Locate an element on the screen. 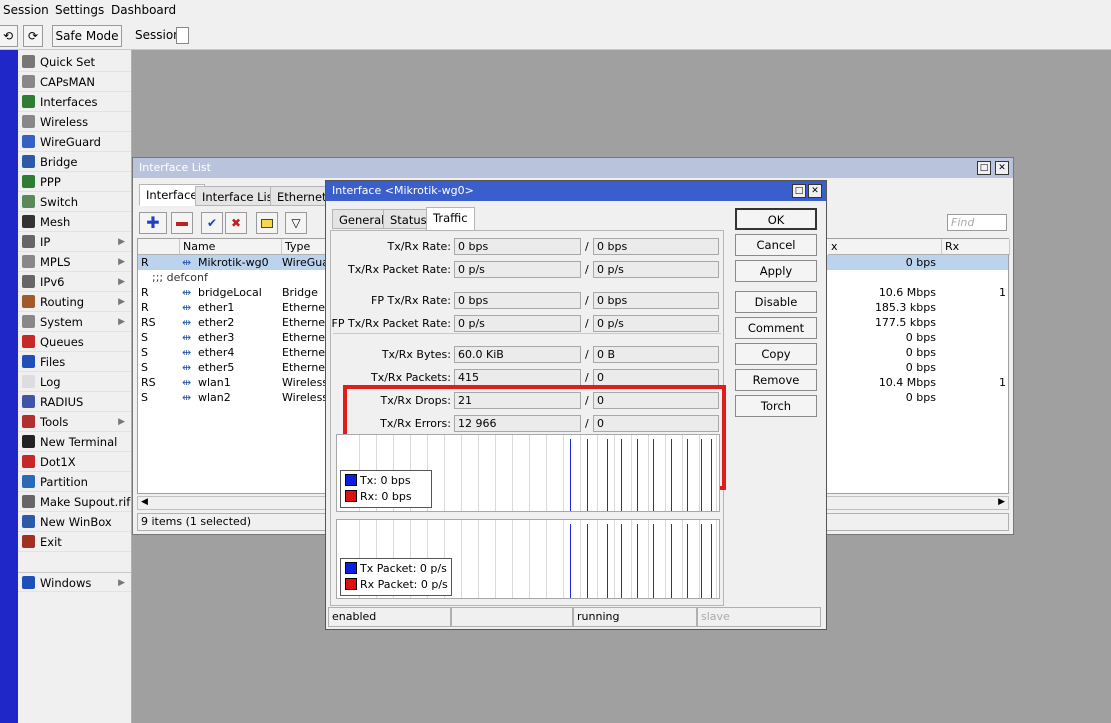 The image size is (1111, 723). redo-button: ⟳ is located at coordinates (33, 36).